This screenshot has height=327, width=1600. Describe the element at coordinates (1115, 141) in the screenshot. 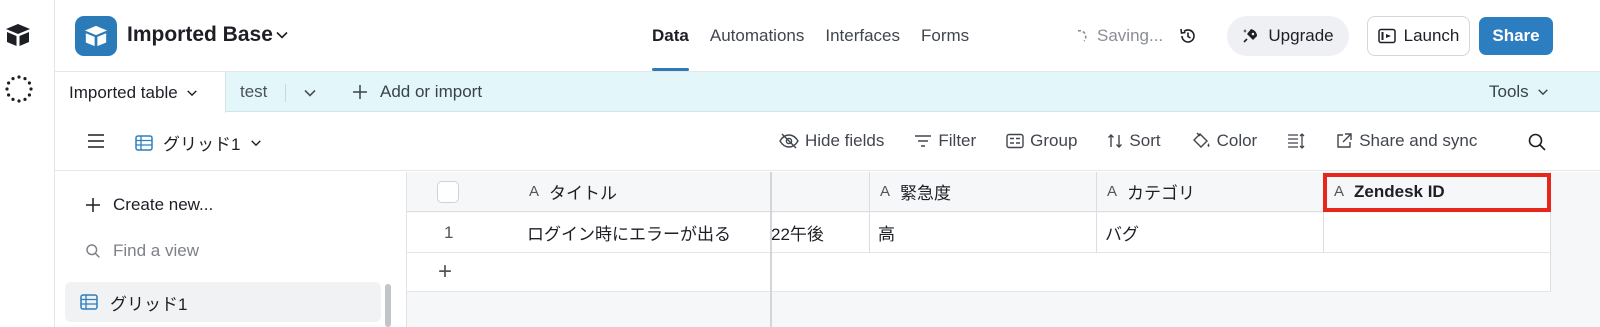

I see `sort-icon` at that location.